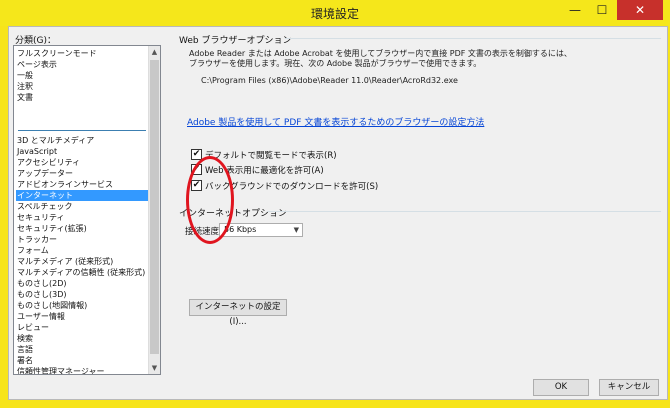  I want to click on checkbox-fast-web-view-label: Web 表示用に最適化を許可(A), so click(264, 170).